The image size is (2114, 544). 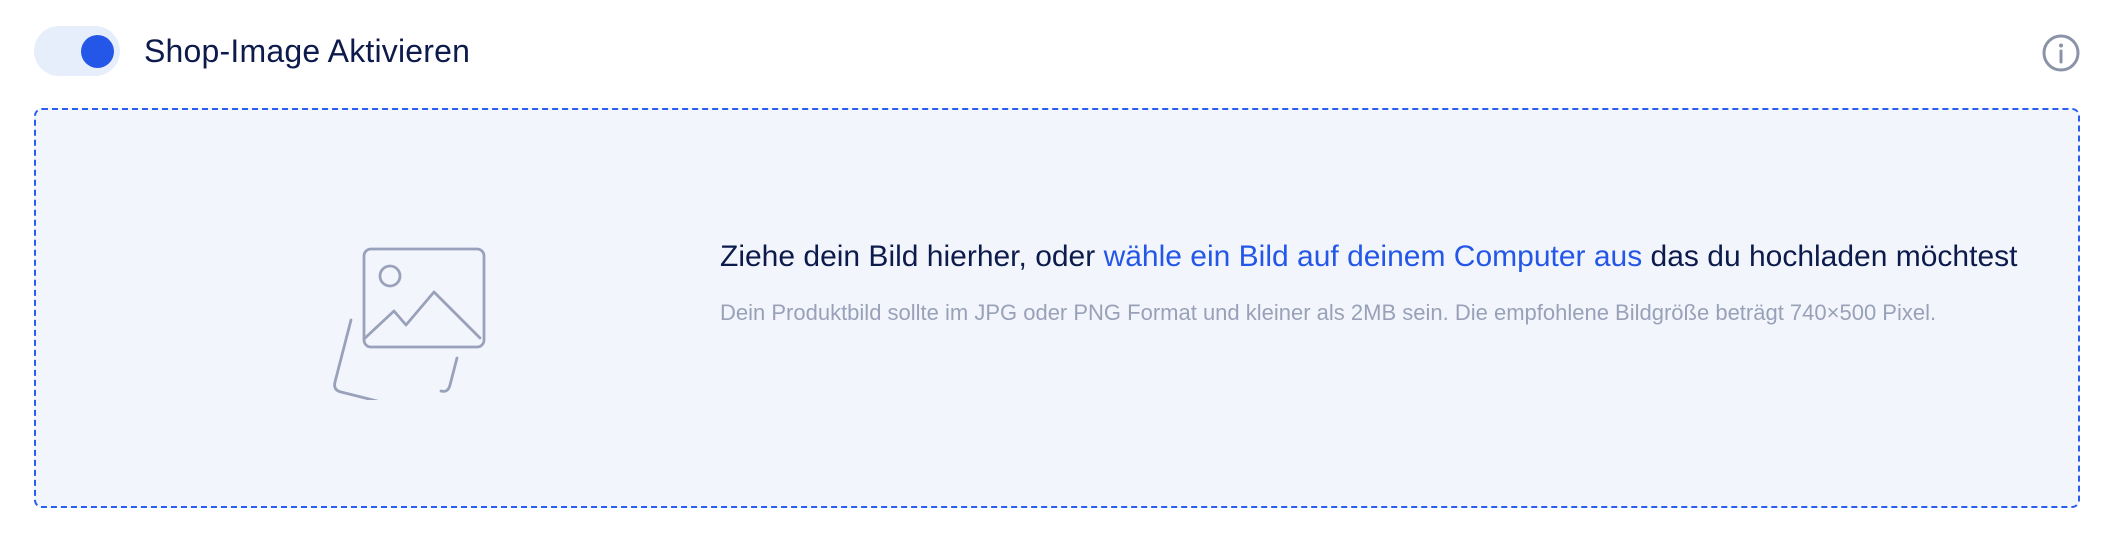 What do you see at coordinates (912, 256) in the screenshot?
I see `dropzone-text-before: Ziehe dein Bild hierher, oder` at bounding box center [912, 256].